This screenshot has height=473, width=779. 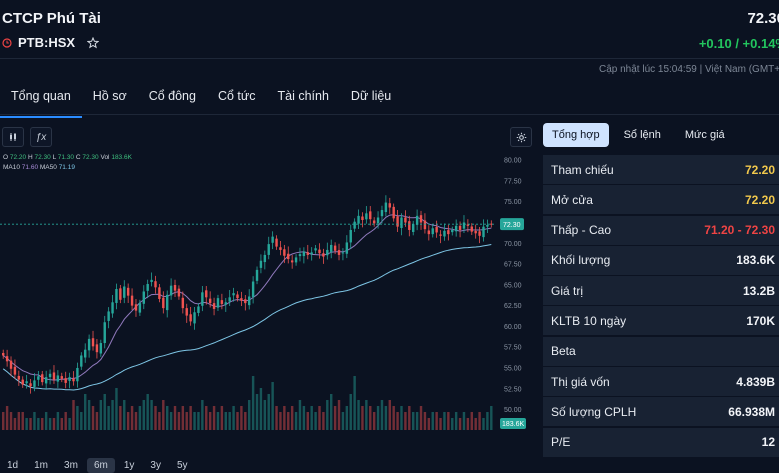 What do you see at coordinates (661, 382) in the screenshot?
I see `stat-row-market-cap: Thị giá vốn 4.839B` at bounding box center [661, 382].